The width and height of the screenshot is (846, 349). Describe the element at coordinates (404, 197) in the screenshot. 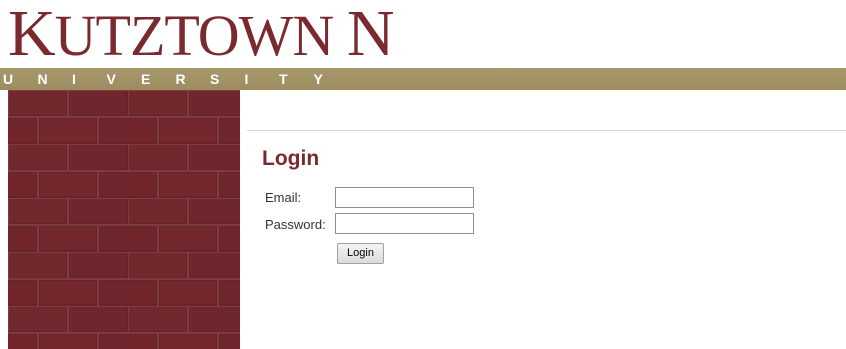

I see `email-field` at that location.